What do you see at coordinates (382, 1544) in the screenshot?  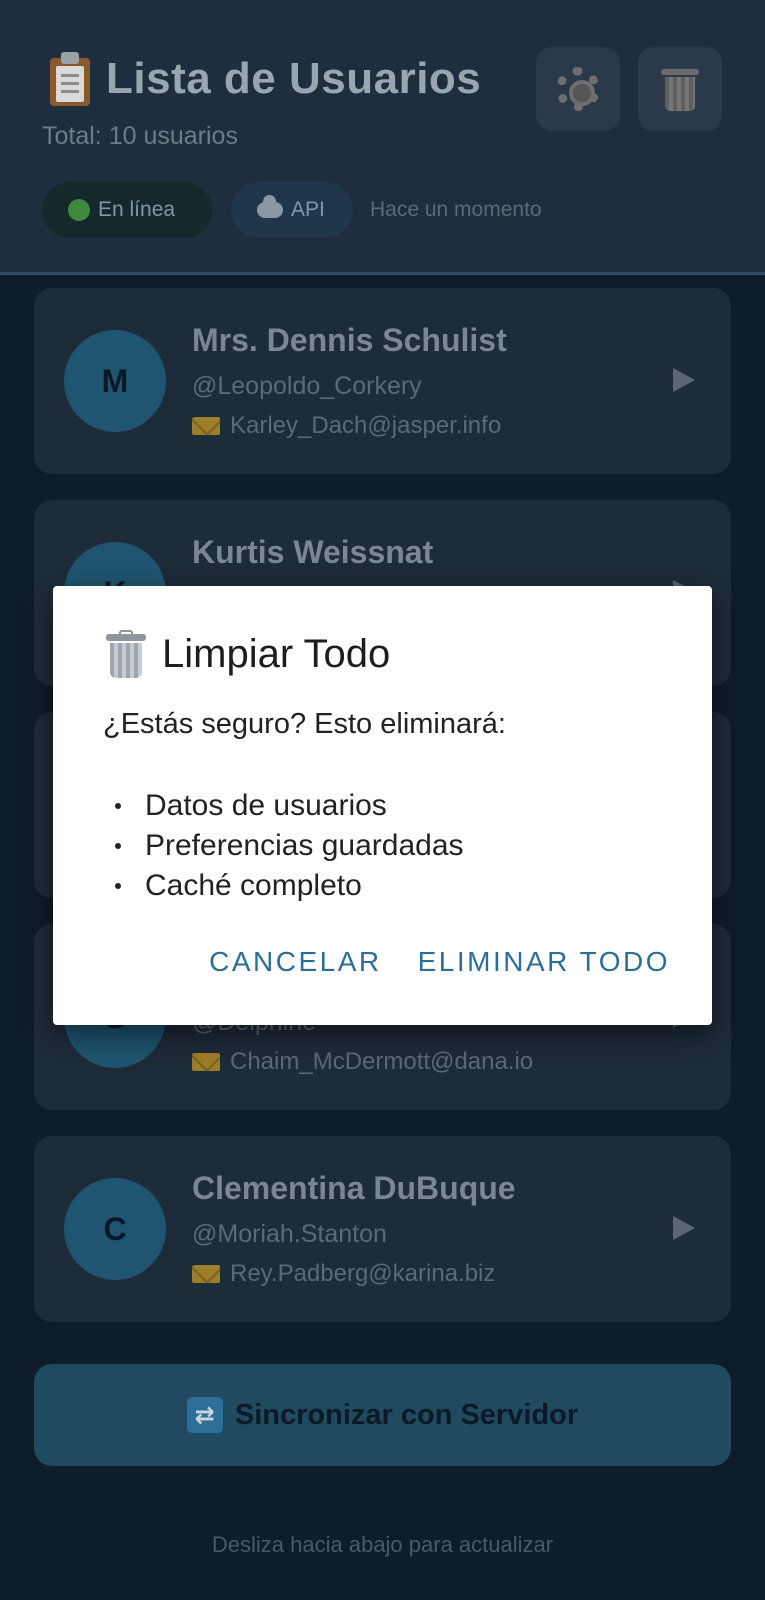 I see `pull-to-refresh-hint: Desliza hacia abajo para actualizar` at bounding box center [382, 1544].